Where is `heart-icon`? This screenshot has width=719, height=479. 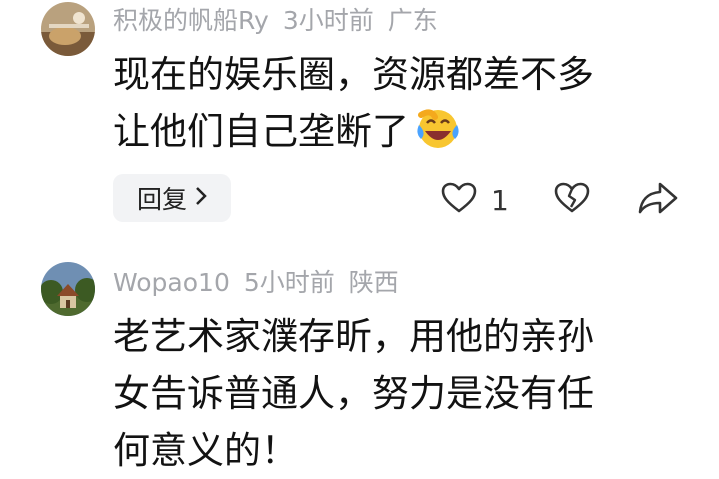 heart-icon is located at coordinates (459, 200).